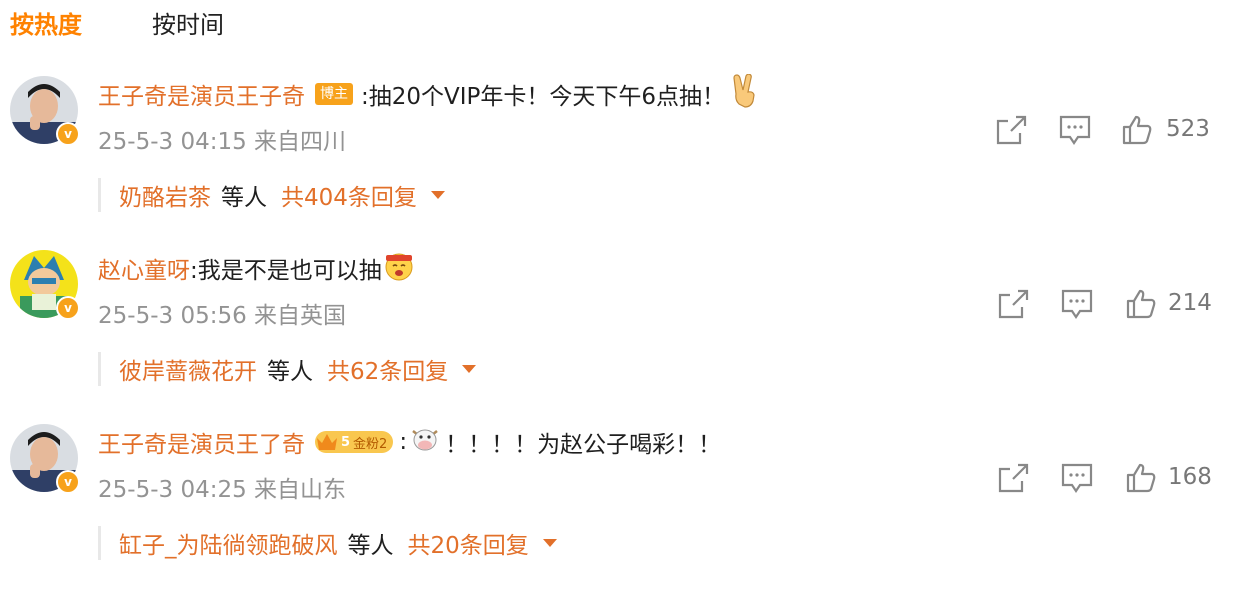 The height and width of the screenshot is (592, 1250). Describe the element at coordinates (144, 268) in the screenshot. I see `comment-username: 赵心童呀` at that location.